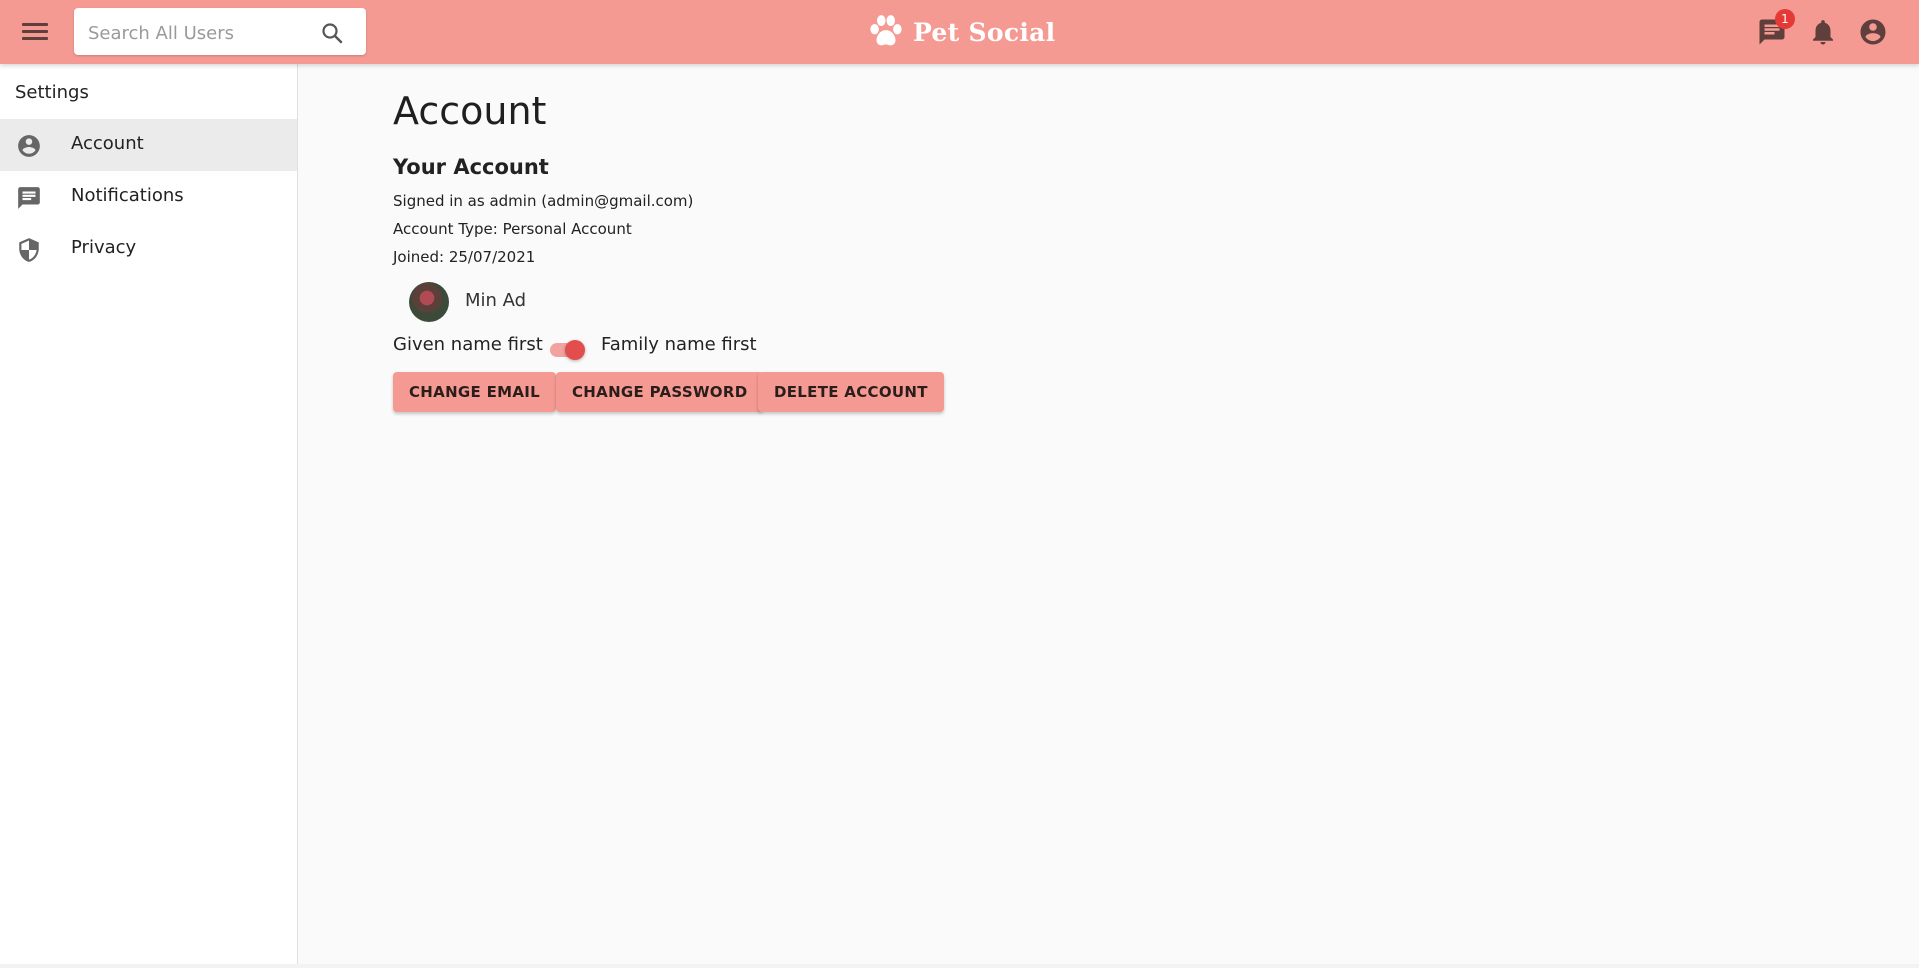 The height and width of the screenshot is (968, 1919). I want to click on app-bar: Pet Social 1, so click(959, 32).